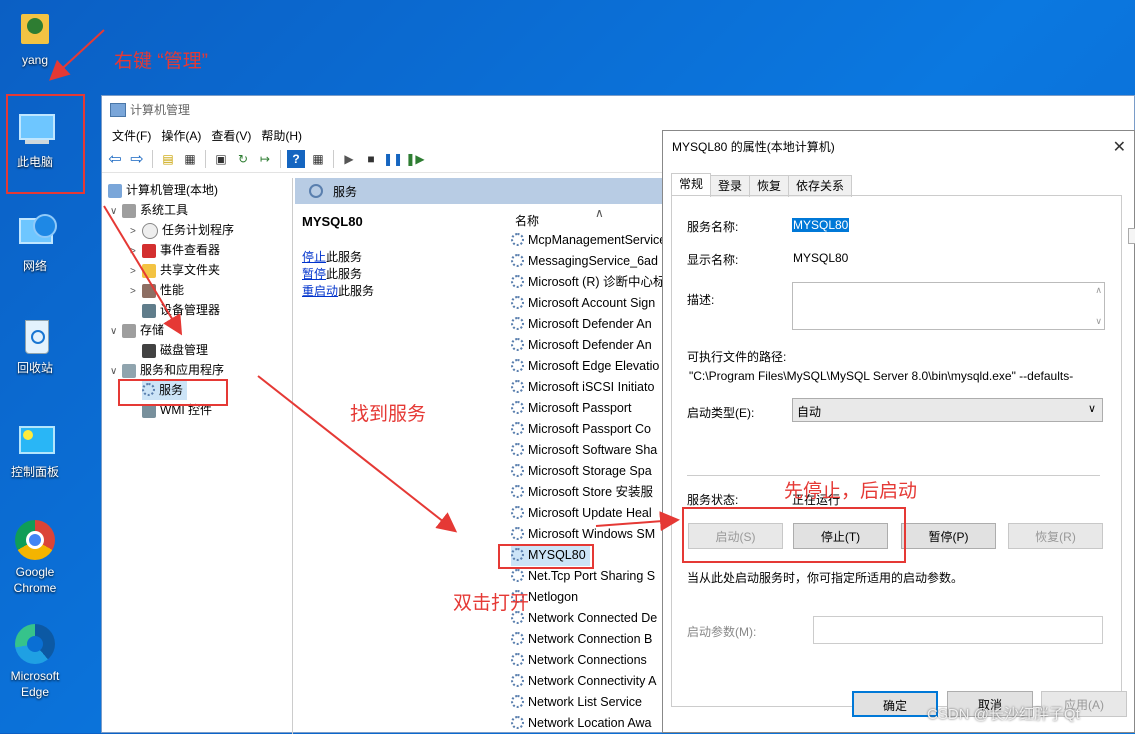  Describe the element at coordinates (357, 454) in the screenshot. I see `arrow-to-mysql80` at that location.